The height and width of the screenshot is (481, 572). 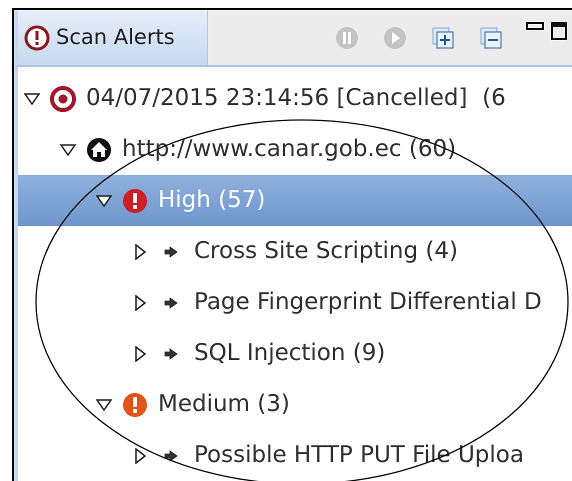 I want to click on tree-item: SQL Injection (9), so click(x=295, y=353).